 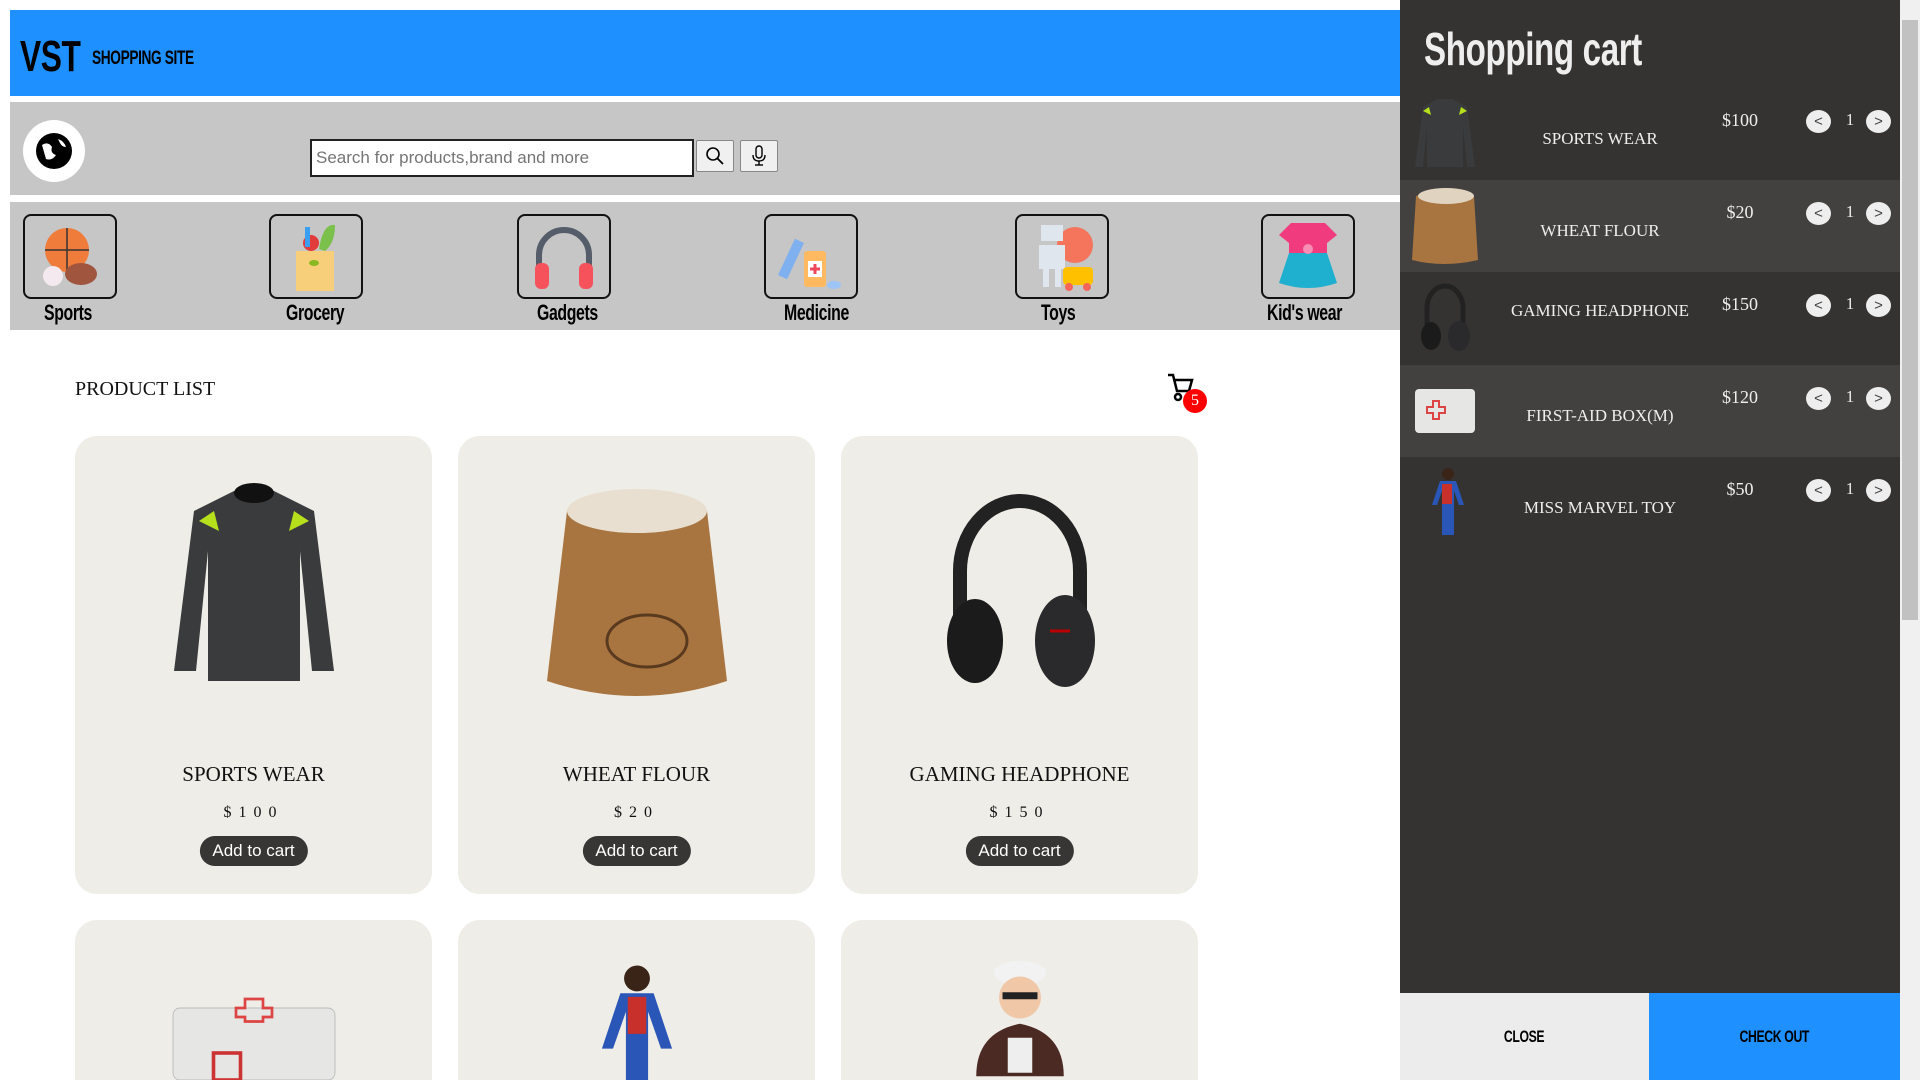 I want to click on cart-item-price: $120, so click(x=1740, y=397).